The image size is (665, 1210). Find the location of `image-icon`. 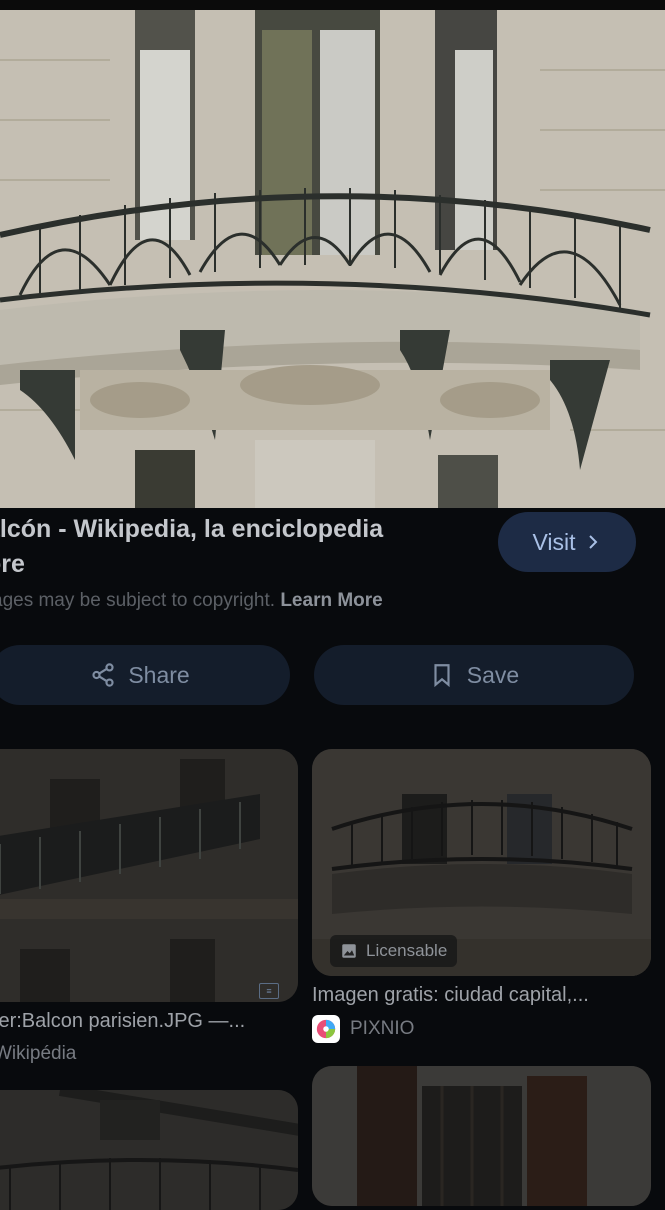

image-icon is located at coordinates (349, 951).